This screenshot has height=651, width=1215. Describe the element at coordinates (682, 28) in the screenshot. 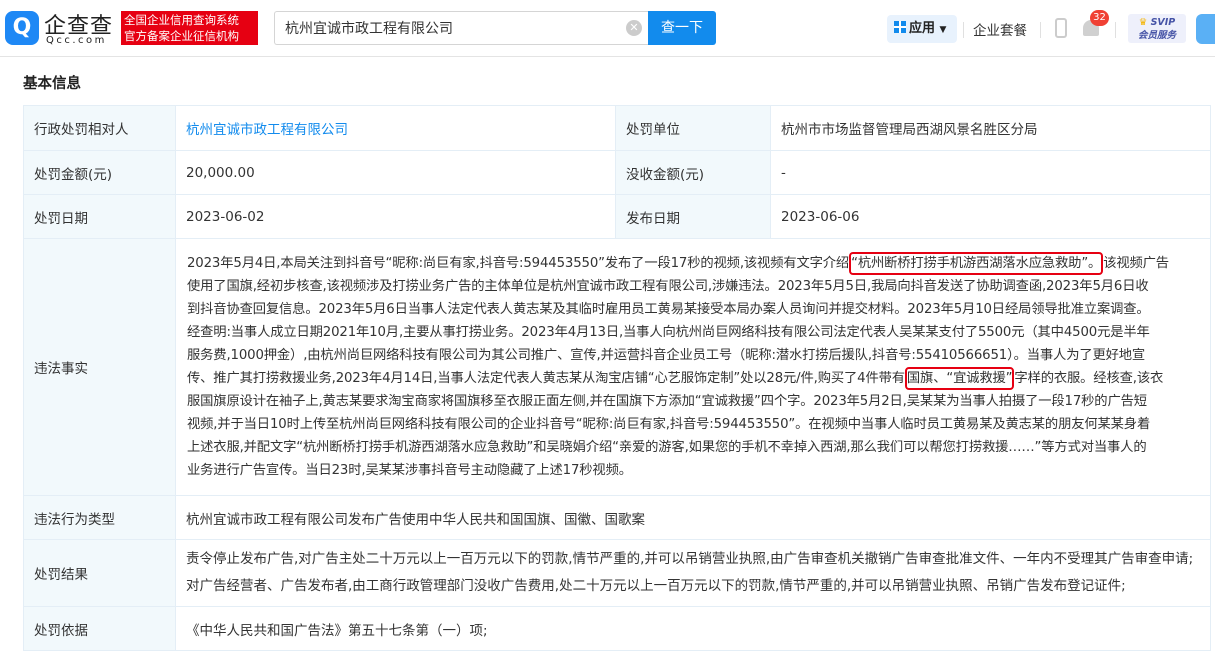

I see `search-button: 查一下` at that location.